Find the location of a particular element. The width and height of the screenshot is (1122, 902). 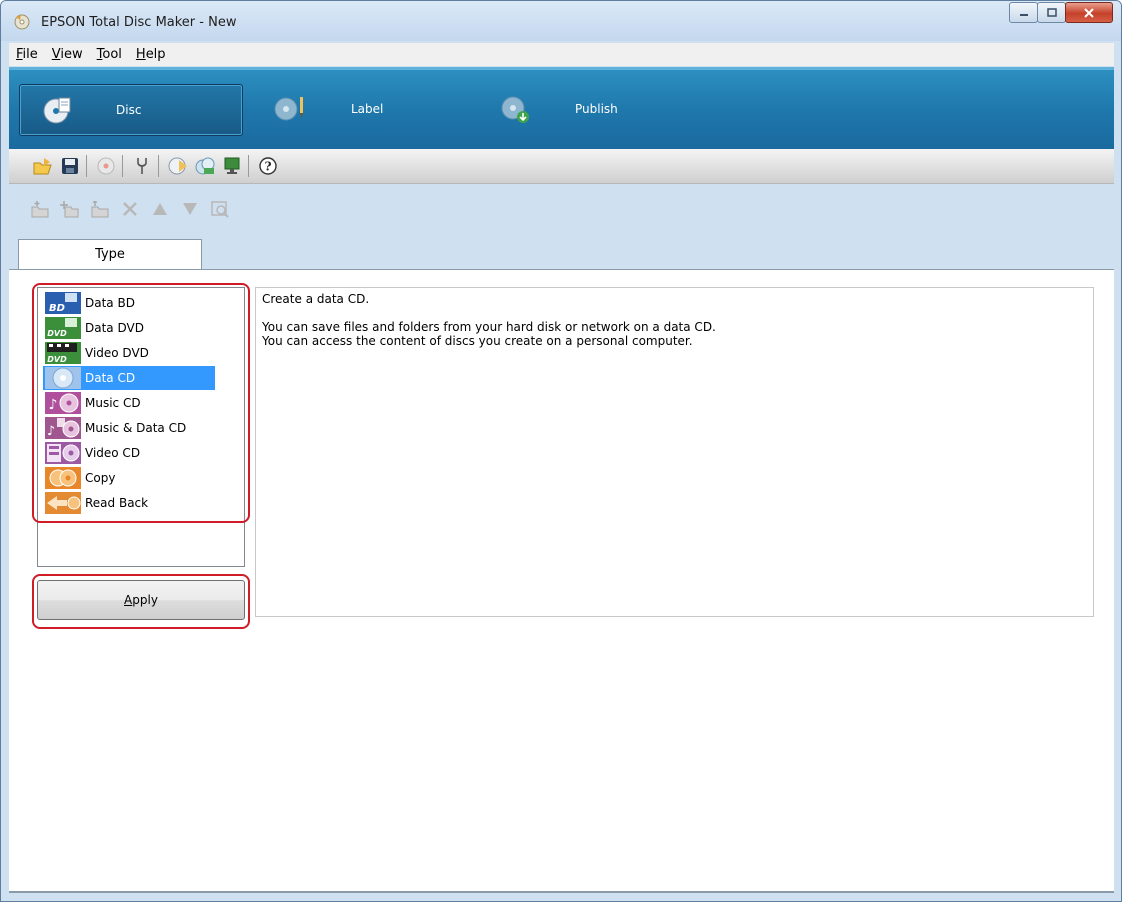

menu-tool: Tool is located at coordinates (109, 54).